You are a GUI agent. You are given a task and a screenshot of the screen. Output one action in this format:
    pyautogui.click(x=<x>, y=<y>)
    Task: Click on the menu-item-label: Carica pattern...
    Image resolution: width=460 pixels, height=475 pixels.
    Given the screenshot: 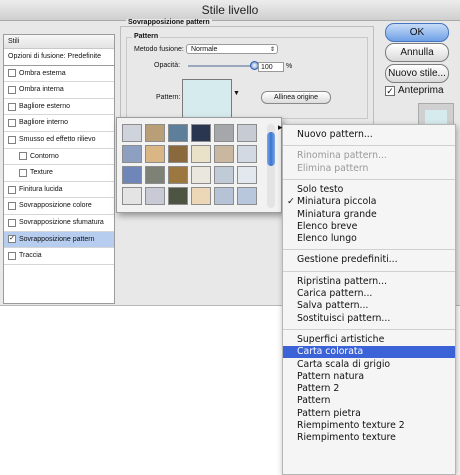 What is the action you would take?
    pyautogui.click(x=335, y=293)
    